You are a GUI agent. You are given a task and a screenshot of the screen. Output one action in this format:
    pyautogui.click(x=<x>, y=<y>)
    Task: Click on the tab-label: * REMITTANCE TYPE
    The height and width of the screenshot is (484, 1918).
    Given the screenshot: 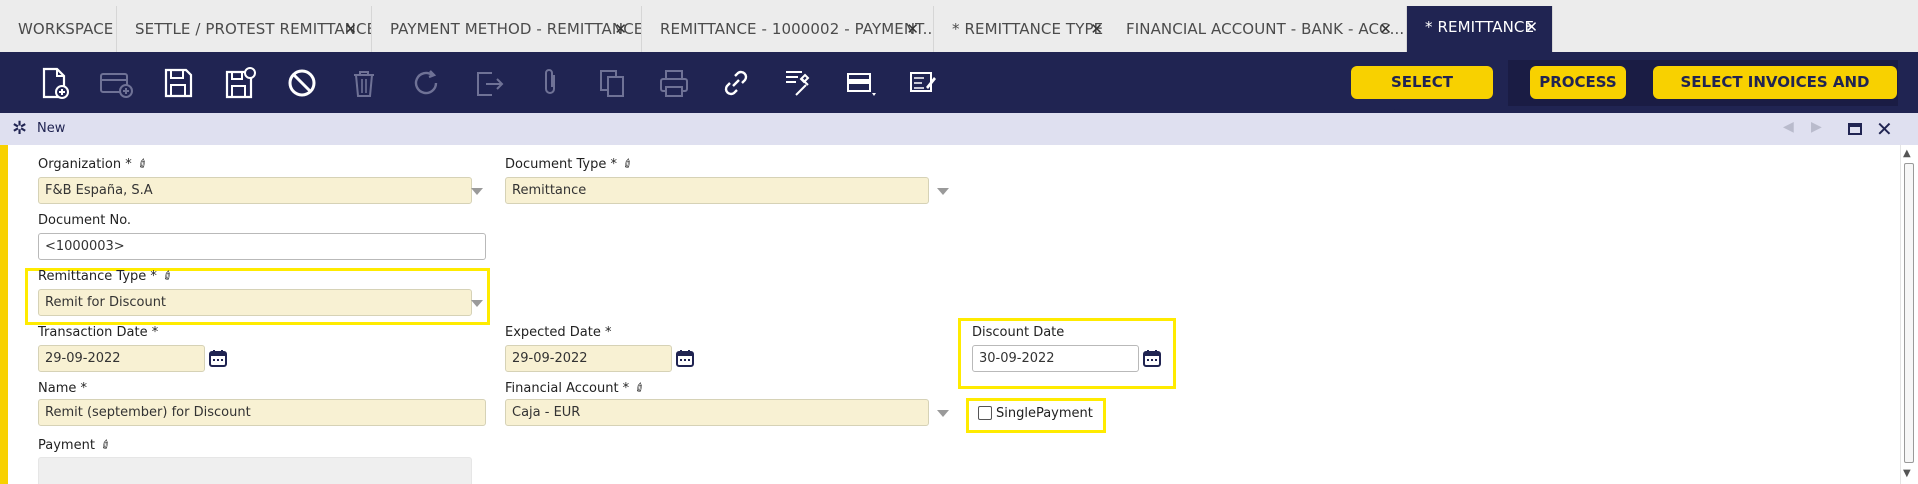 What is the action you would take?
    pyautogui.click(x=1028, y=29)
    